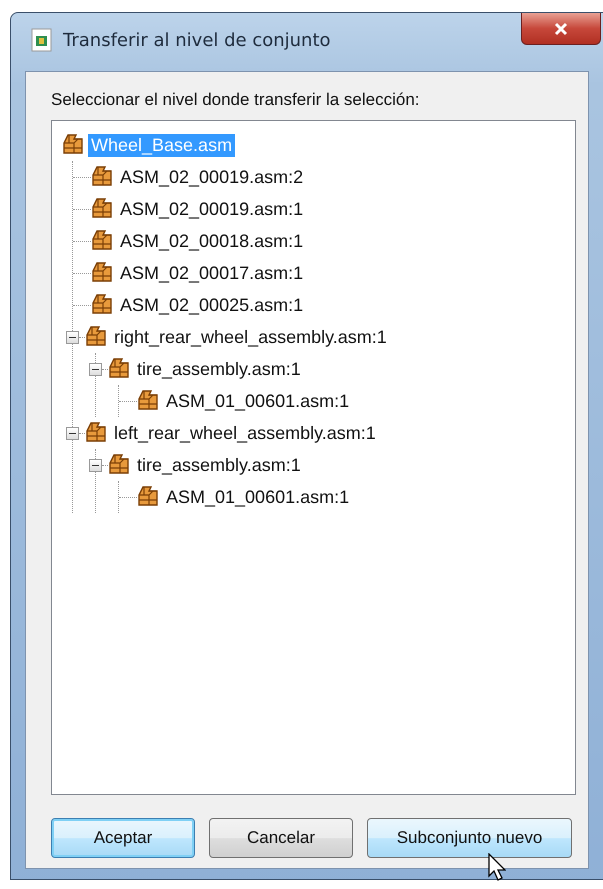 This screenshot has height=889, width=603. What do you see at coordinates (469, 838) in the screenshot?
I see `dialog-button: Subconjunto nuevo` at bounding box center [469, 838].